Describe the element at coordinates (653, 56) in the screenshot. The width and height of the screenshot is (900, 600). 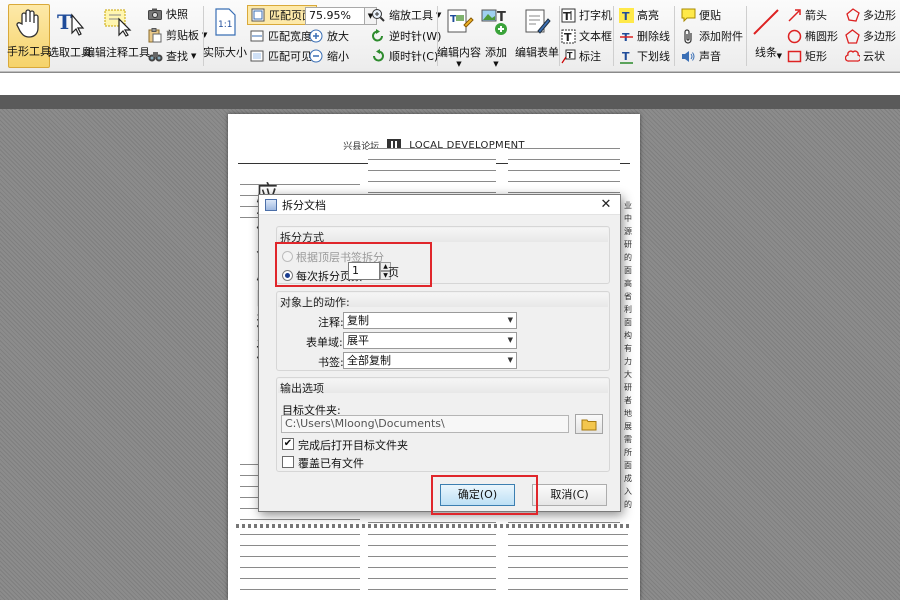
I see `underline-label: 下划线` at that location.